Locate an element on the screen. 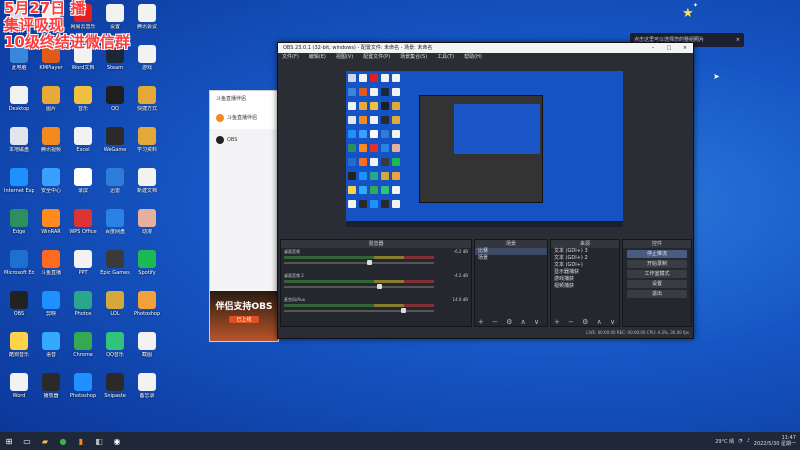 Image resolution: width=800 pixels, height=450 pixels. scene-item: 比赛 is located at coordinates (511, 251).